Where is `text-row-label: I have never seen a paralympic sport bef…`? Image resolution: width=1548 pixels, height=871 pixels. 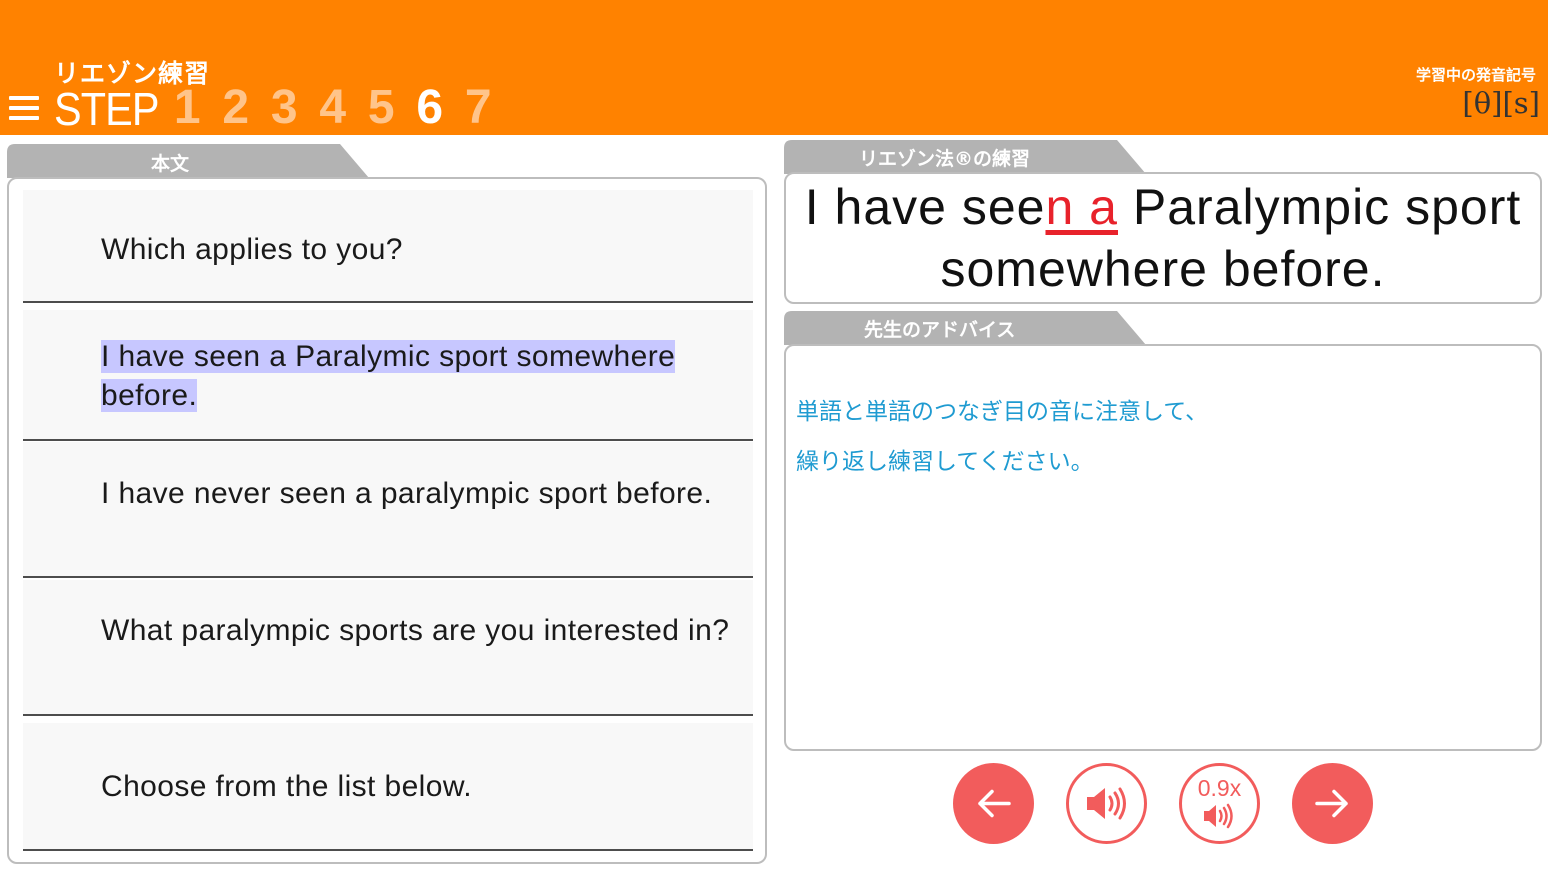
text-row-label: I have never seen a paralympic sport bef… is located at coordinates (407, 493).